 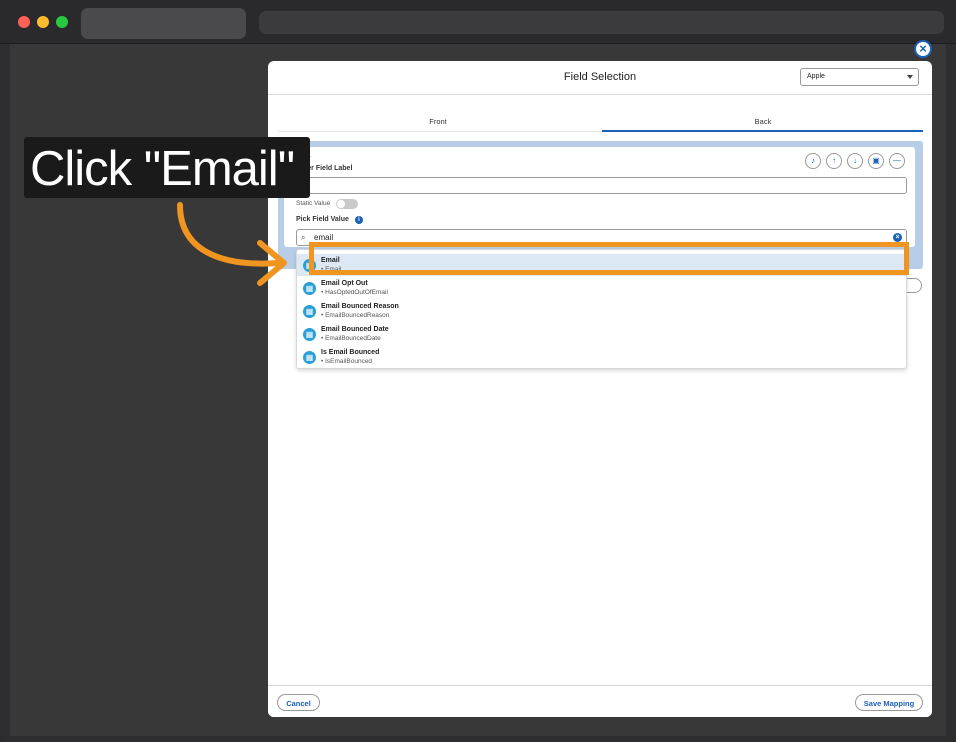 What do you see at coordinates (322, 219) in the screenshot?
I see `pick-field-value-label: Pick Field Value` at bounding box center [322, 219].